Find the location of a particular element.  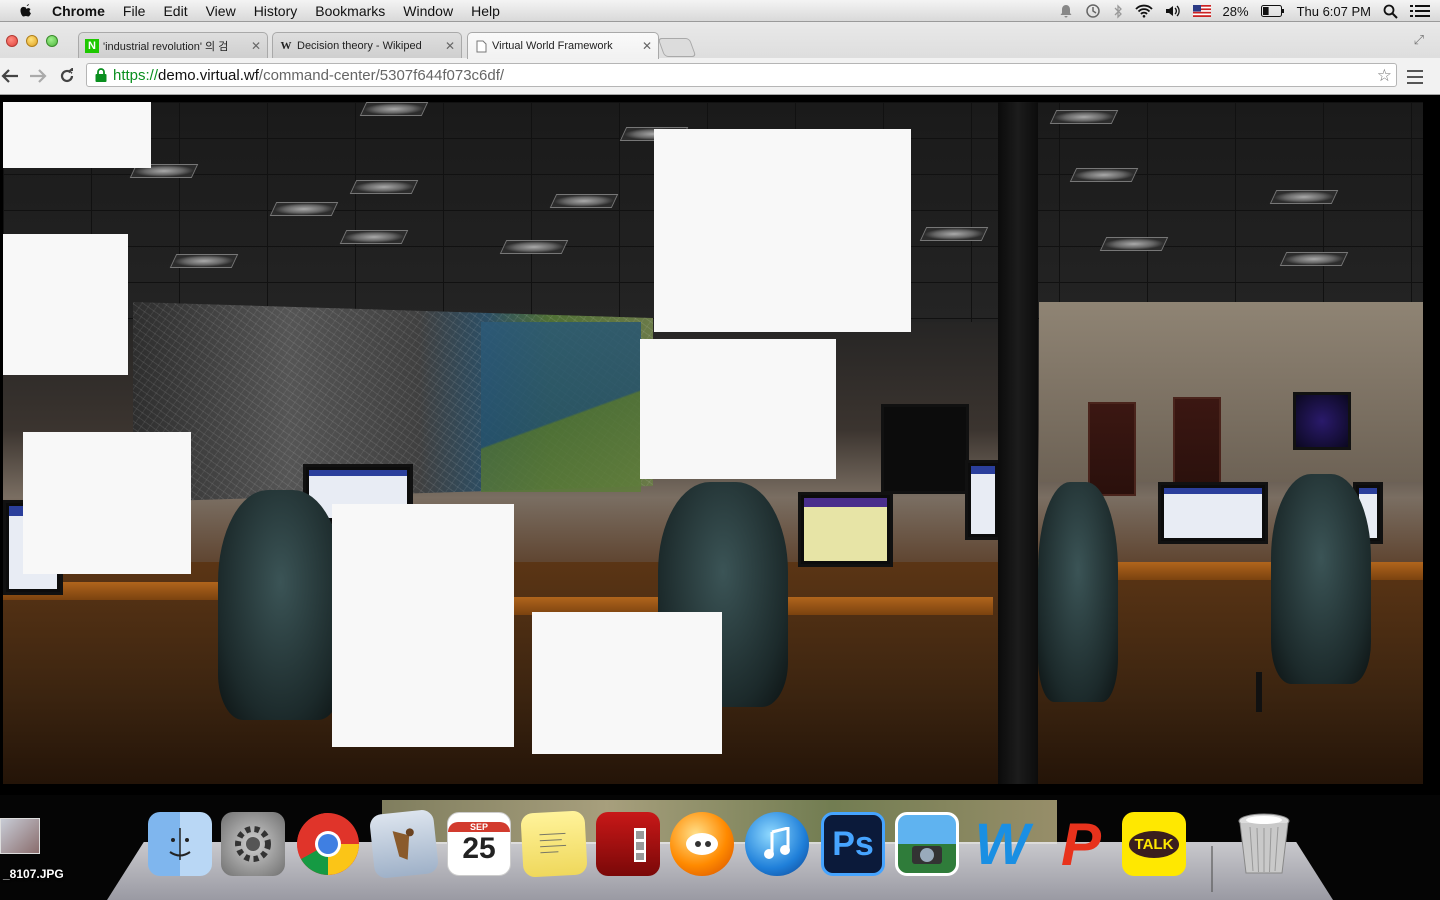

minimize-window-button is located at coordinates (32, 41).